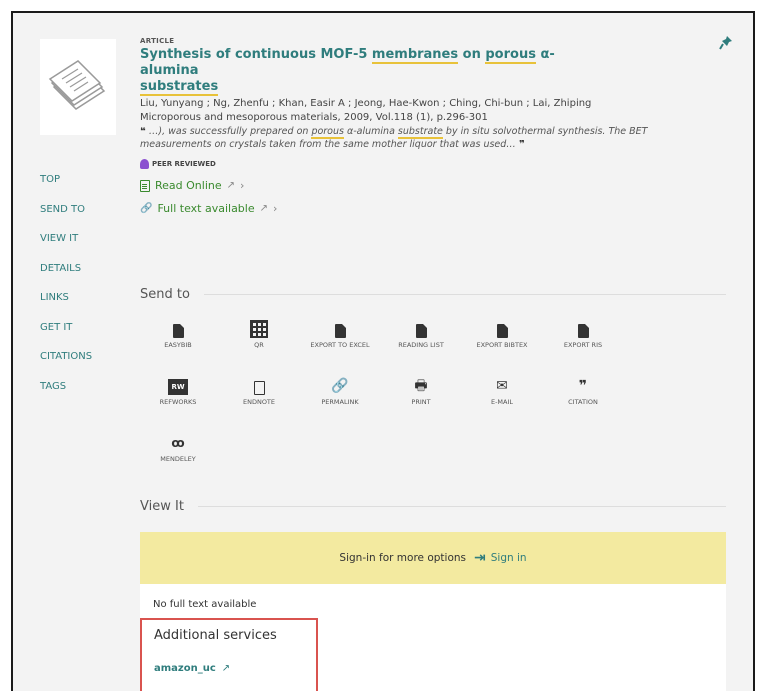  What do you see at coordinates (229, 654) in the screenshot?
I see `additional-services-box: Additional services amazon_uc ↗` at bounding box center [229, 654].